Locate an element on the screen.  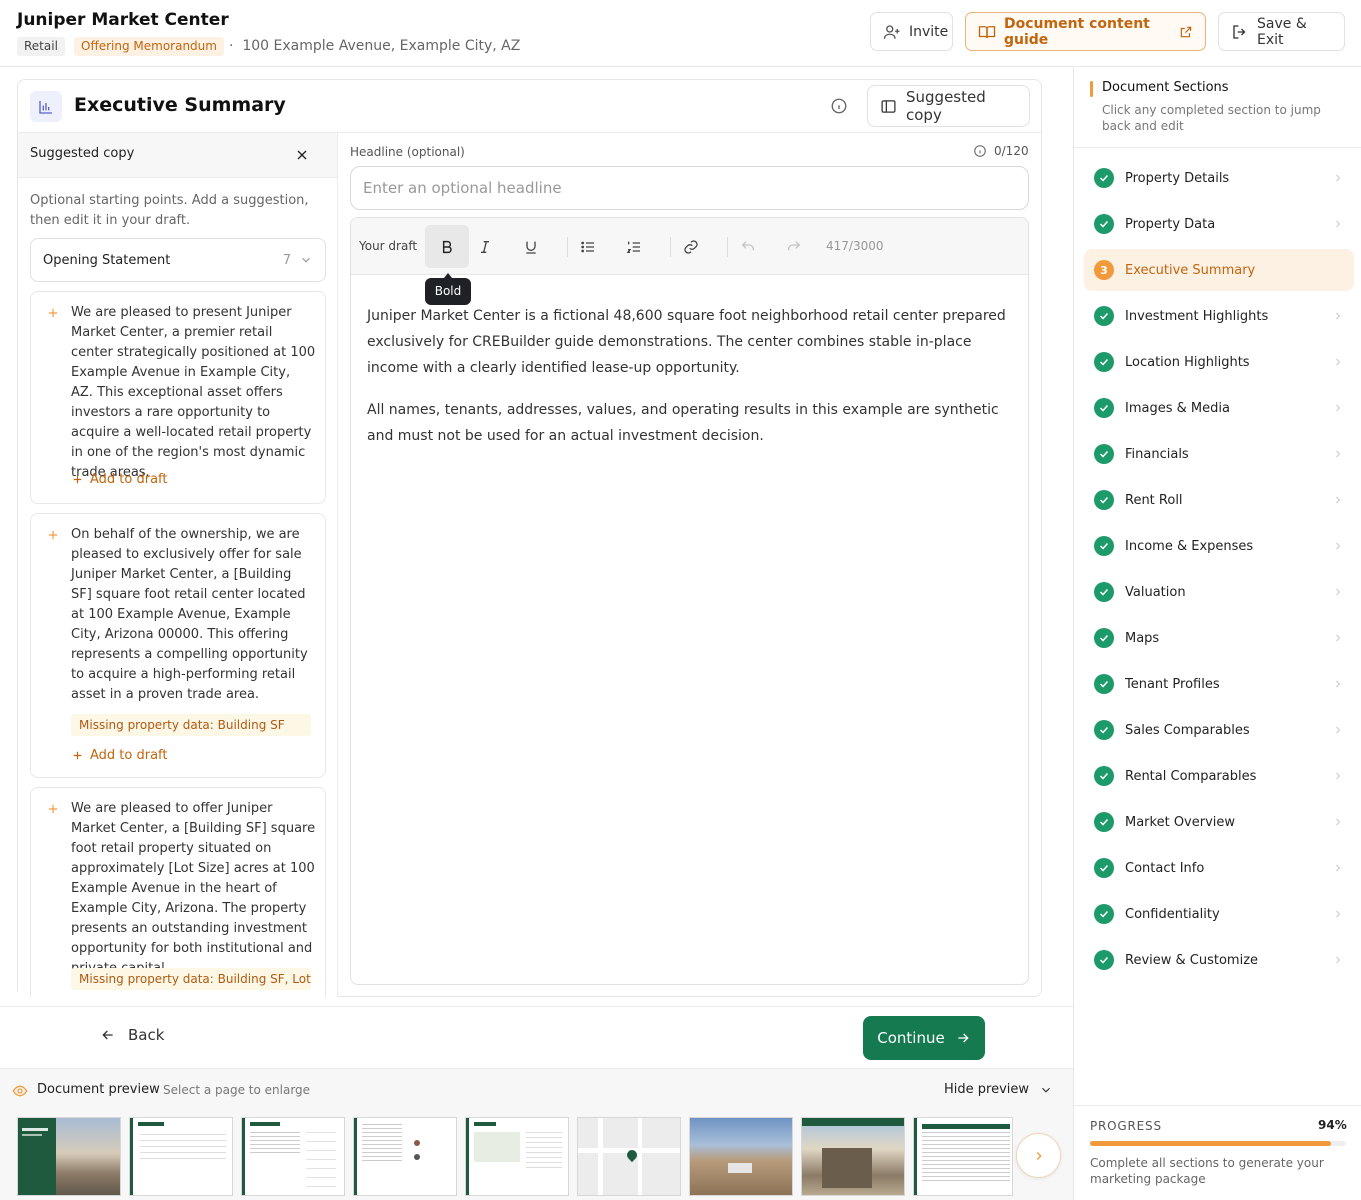
character-count: 417/3000 is located at coordinates (855, 246).